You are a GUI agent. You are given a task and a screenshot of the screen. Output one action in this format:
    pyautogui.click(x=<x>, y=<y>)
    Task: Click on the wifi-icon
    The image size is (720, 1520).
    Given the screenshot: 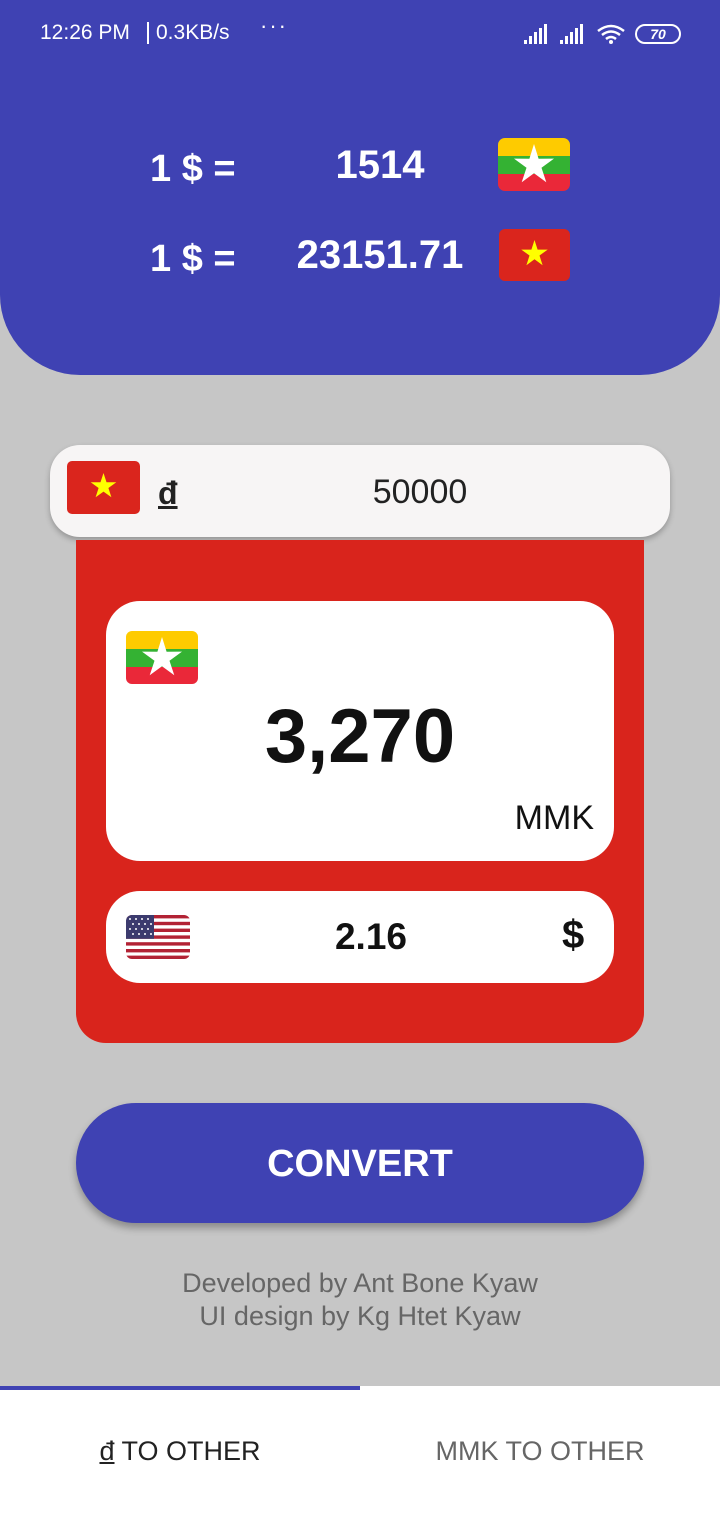 What is the action you would take?
    pyautogui.click(x=611, y=34)
    